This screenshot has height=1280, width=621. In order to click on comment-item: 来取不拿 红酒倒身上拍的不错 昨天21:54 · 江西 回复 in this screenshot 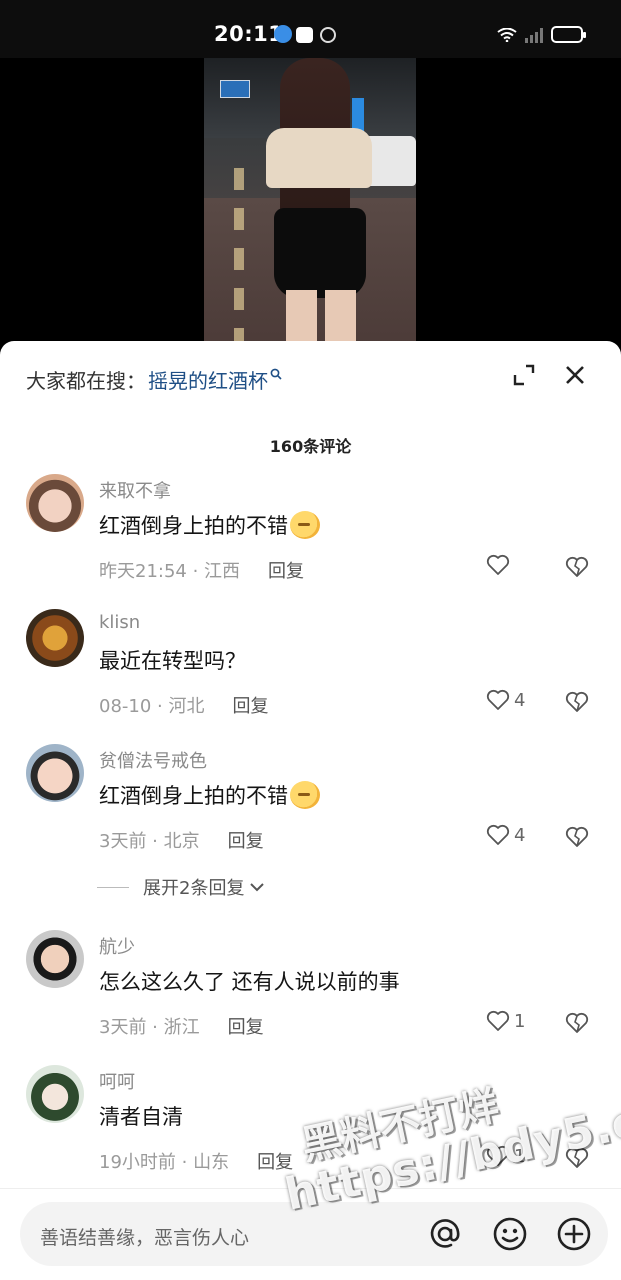, I will do `click(310, 534)`.